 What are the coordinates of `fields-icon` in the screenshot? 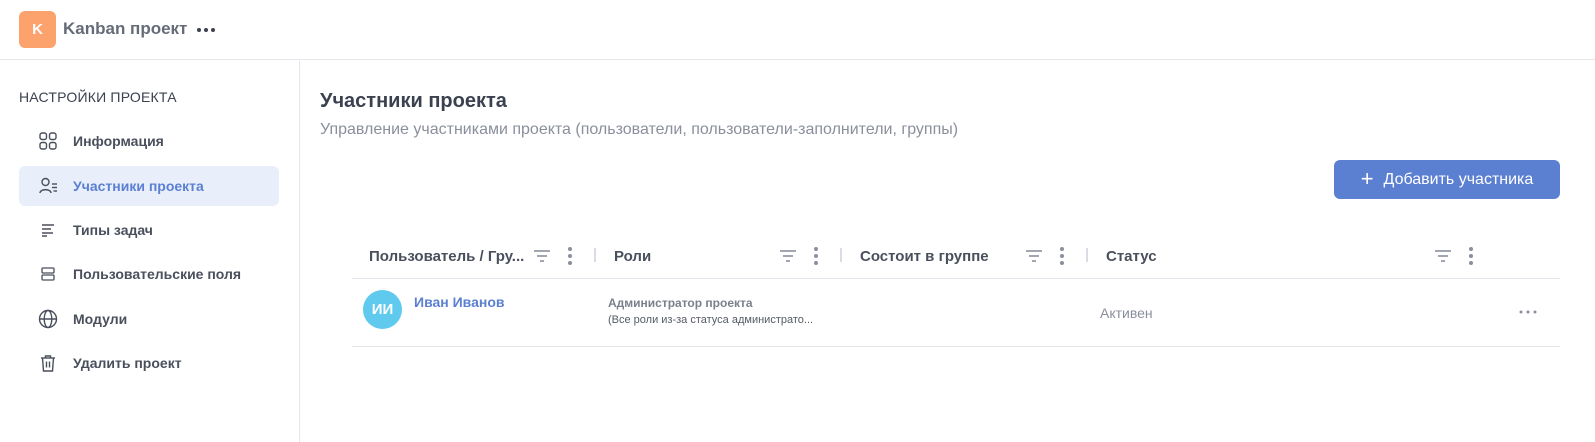 It's located at (48, 274).